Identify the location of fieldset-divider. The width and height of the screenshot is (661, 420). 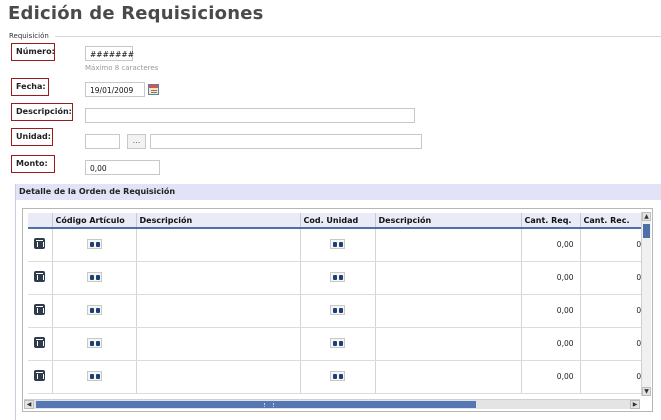
(358, 36).